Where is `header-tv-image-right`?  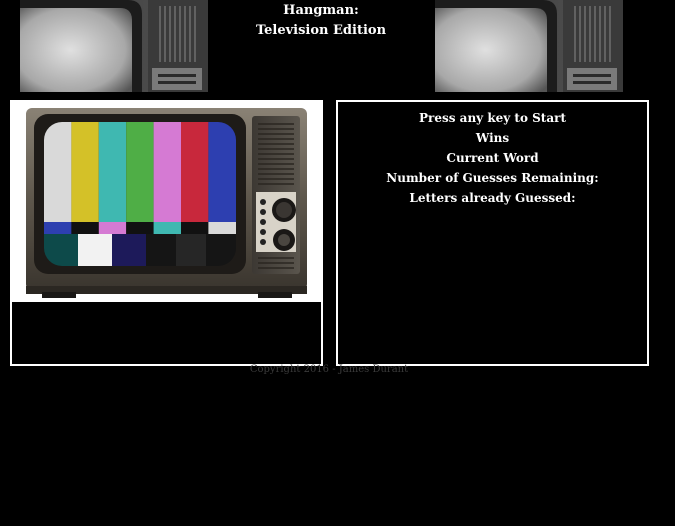
header-tv-image-right is located at coordinates (529, 46).